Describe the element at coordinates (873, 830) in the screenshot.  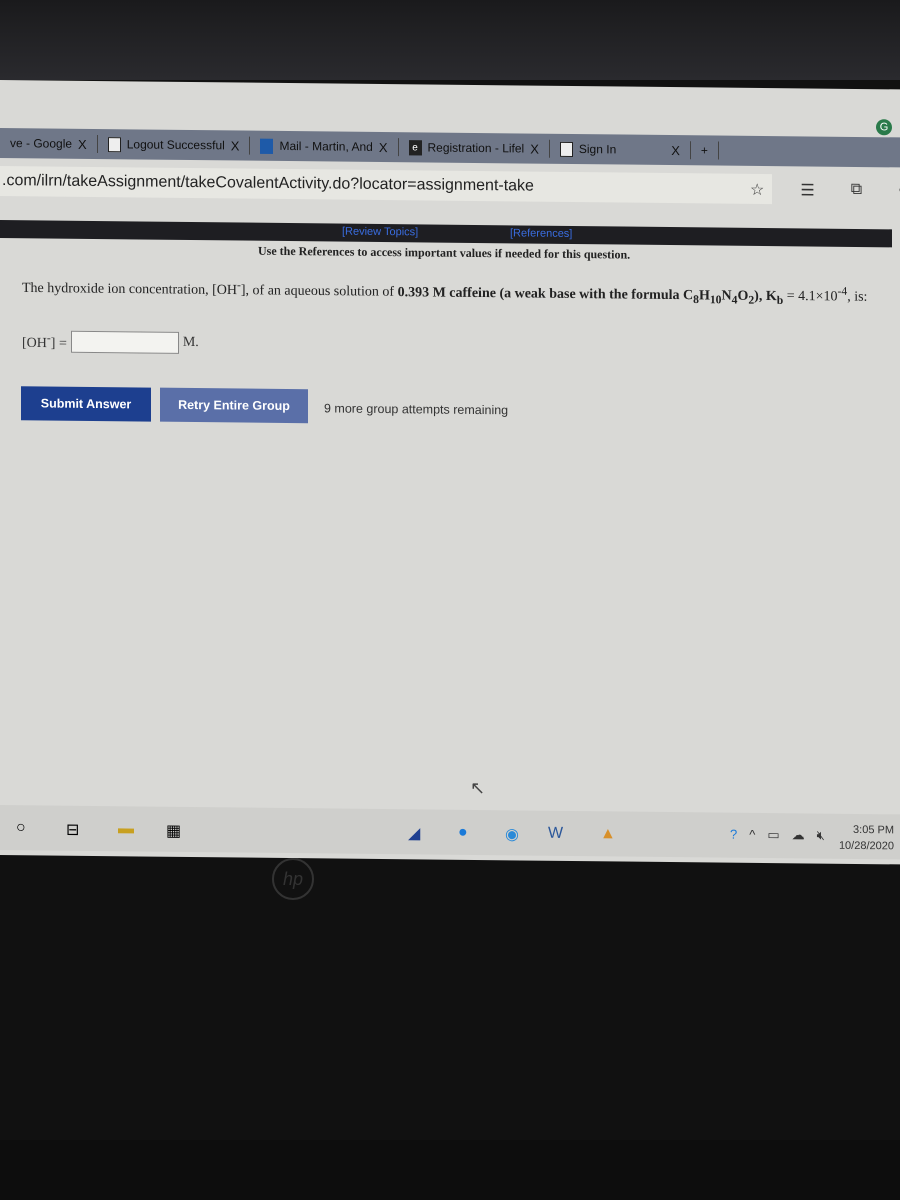
I see `time: 3:05 PM` at that location.